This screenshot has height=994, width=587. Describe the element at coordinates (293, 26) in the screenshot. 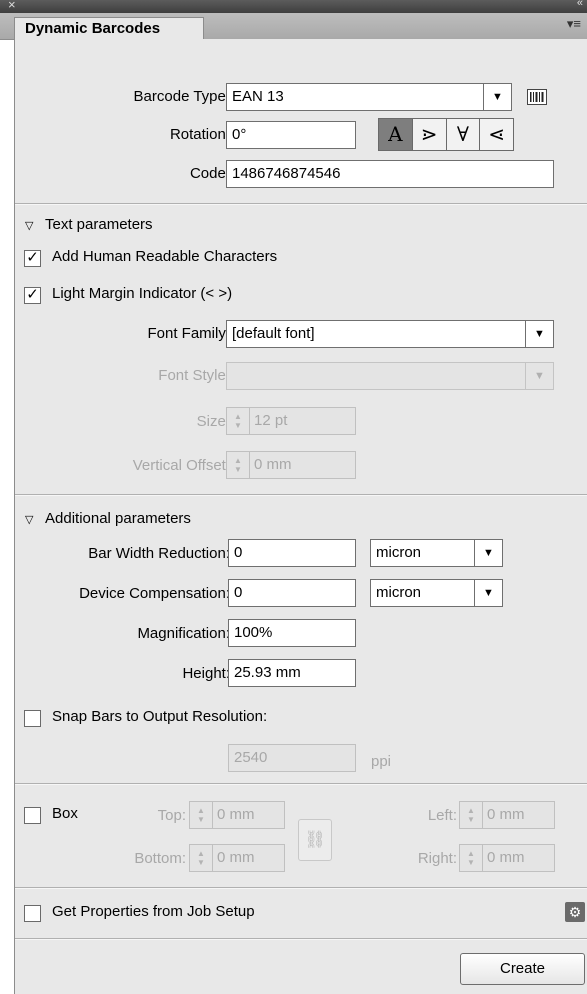

I see `tab-strip: Dynamic Barcodes ▾≡` at that location.